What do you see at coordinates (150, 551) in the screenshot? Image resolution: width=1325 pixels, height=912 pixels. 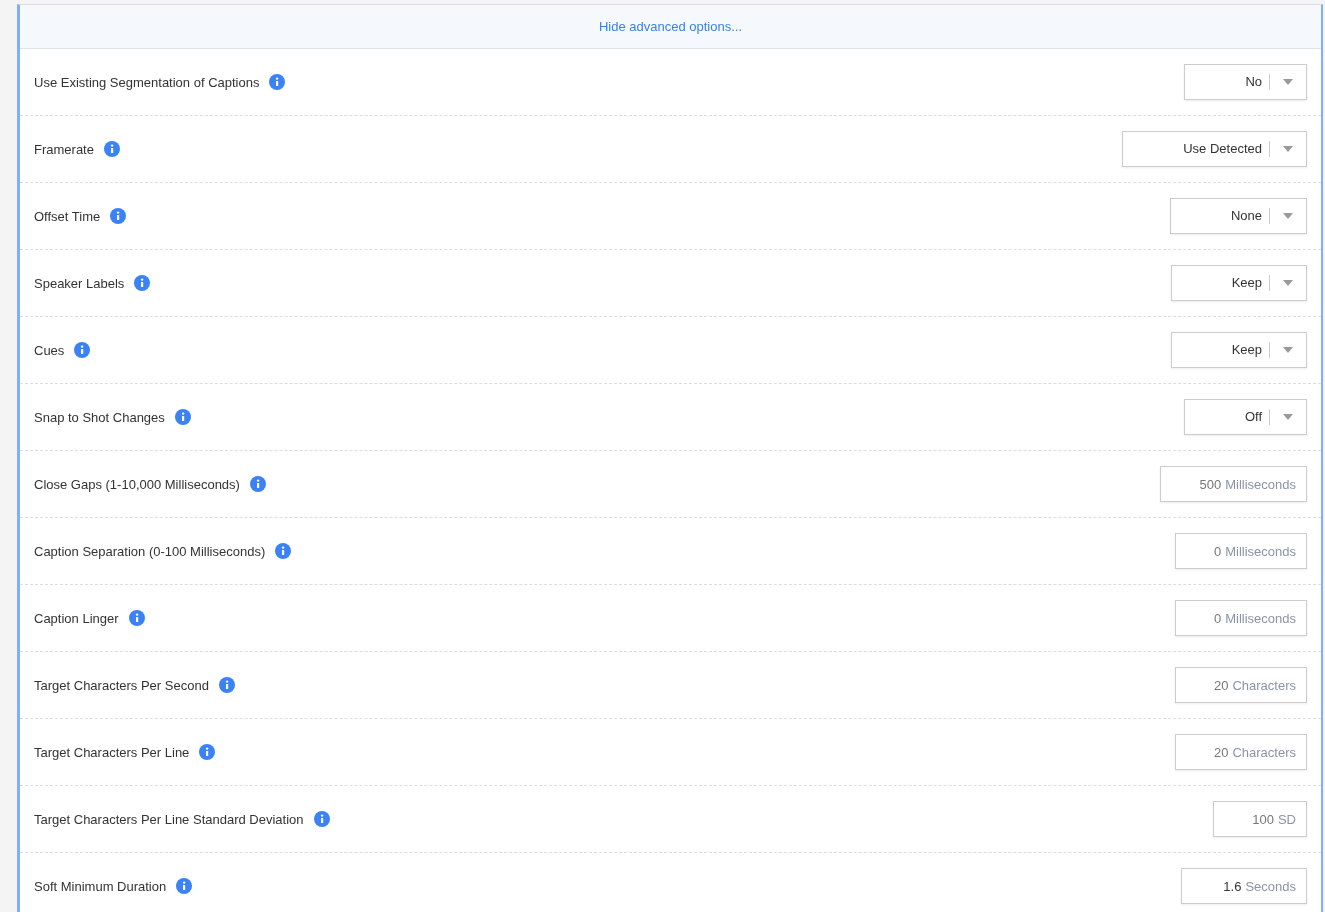 I see `setting-label: Caption Separation (0-100 Milliseconds)` at bounding box center [150, 551].